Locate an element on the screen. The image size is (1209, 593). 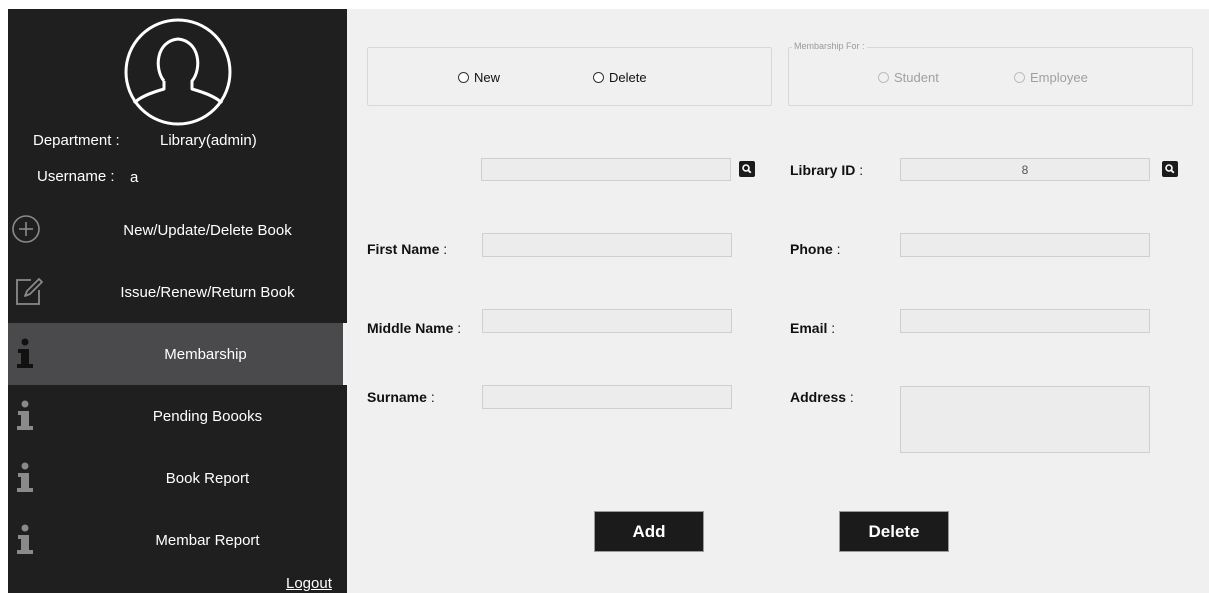
search-input is located at coordinates (606, 169).